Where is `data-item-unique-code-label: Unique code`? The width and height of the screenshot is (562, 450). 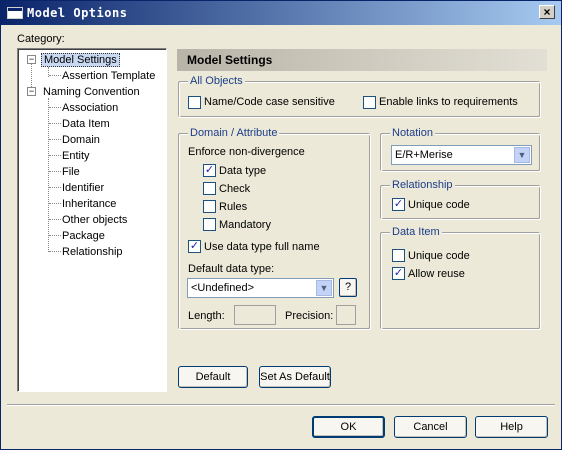 data-item-unique-code-label: Unique code is located at coordinates (439, 256).